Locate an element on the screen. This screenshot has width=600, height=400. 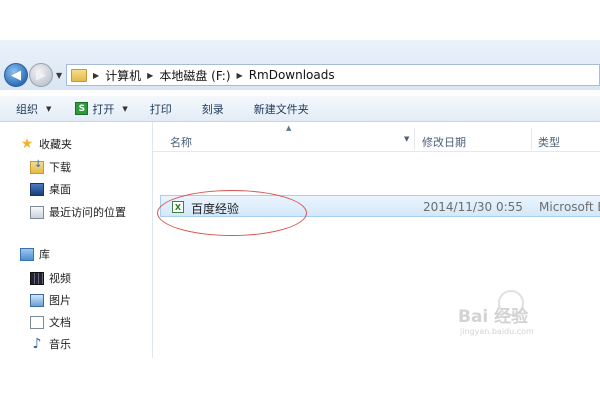
breadcrumb-computer: 计算机 is located at coordinates (123, 75).